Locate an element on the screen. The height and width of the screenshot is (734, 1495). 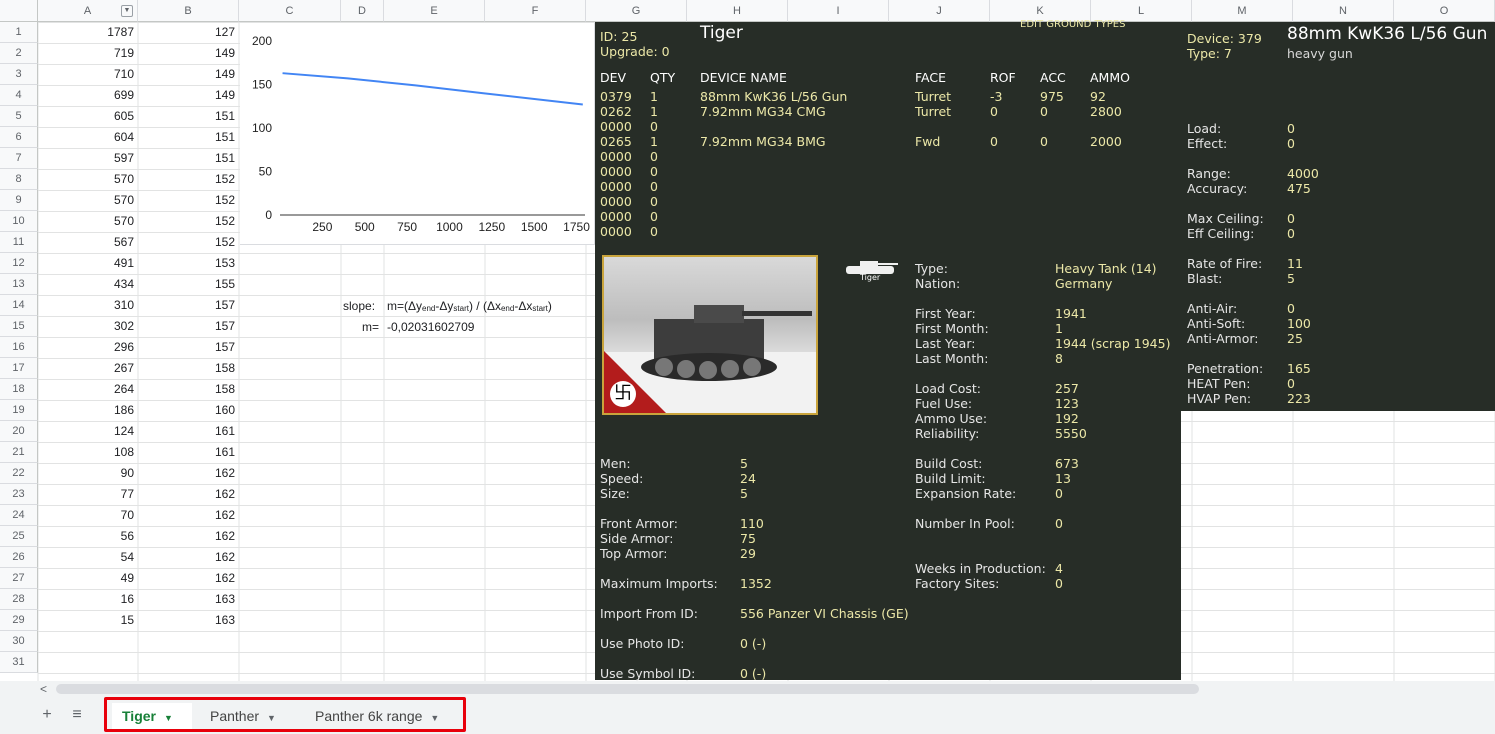
row-header: 5 is located at coordinates (19, 116).